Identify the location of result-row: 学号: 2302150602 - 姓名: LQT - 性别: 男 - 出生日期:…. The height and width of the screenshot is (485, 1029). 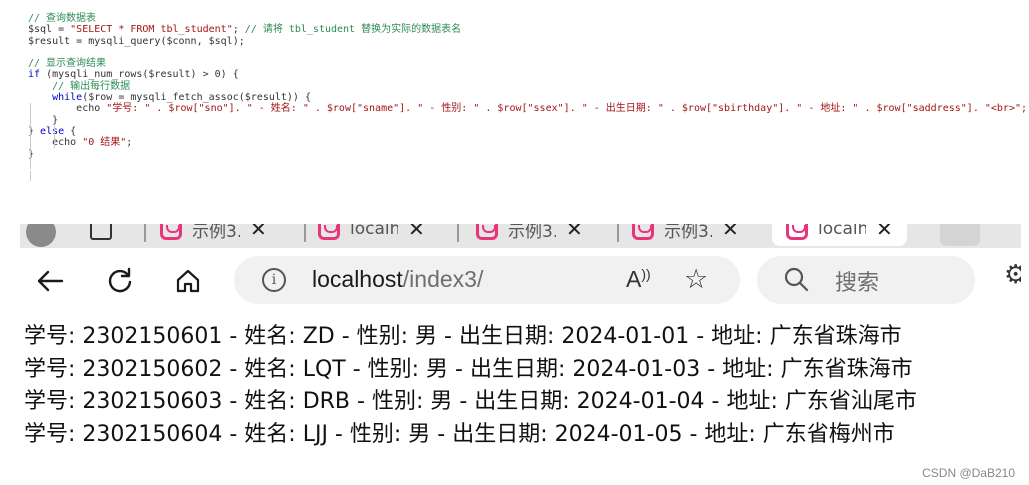
(468, 369).